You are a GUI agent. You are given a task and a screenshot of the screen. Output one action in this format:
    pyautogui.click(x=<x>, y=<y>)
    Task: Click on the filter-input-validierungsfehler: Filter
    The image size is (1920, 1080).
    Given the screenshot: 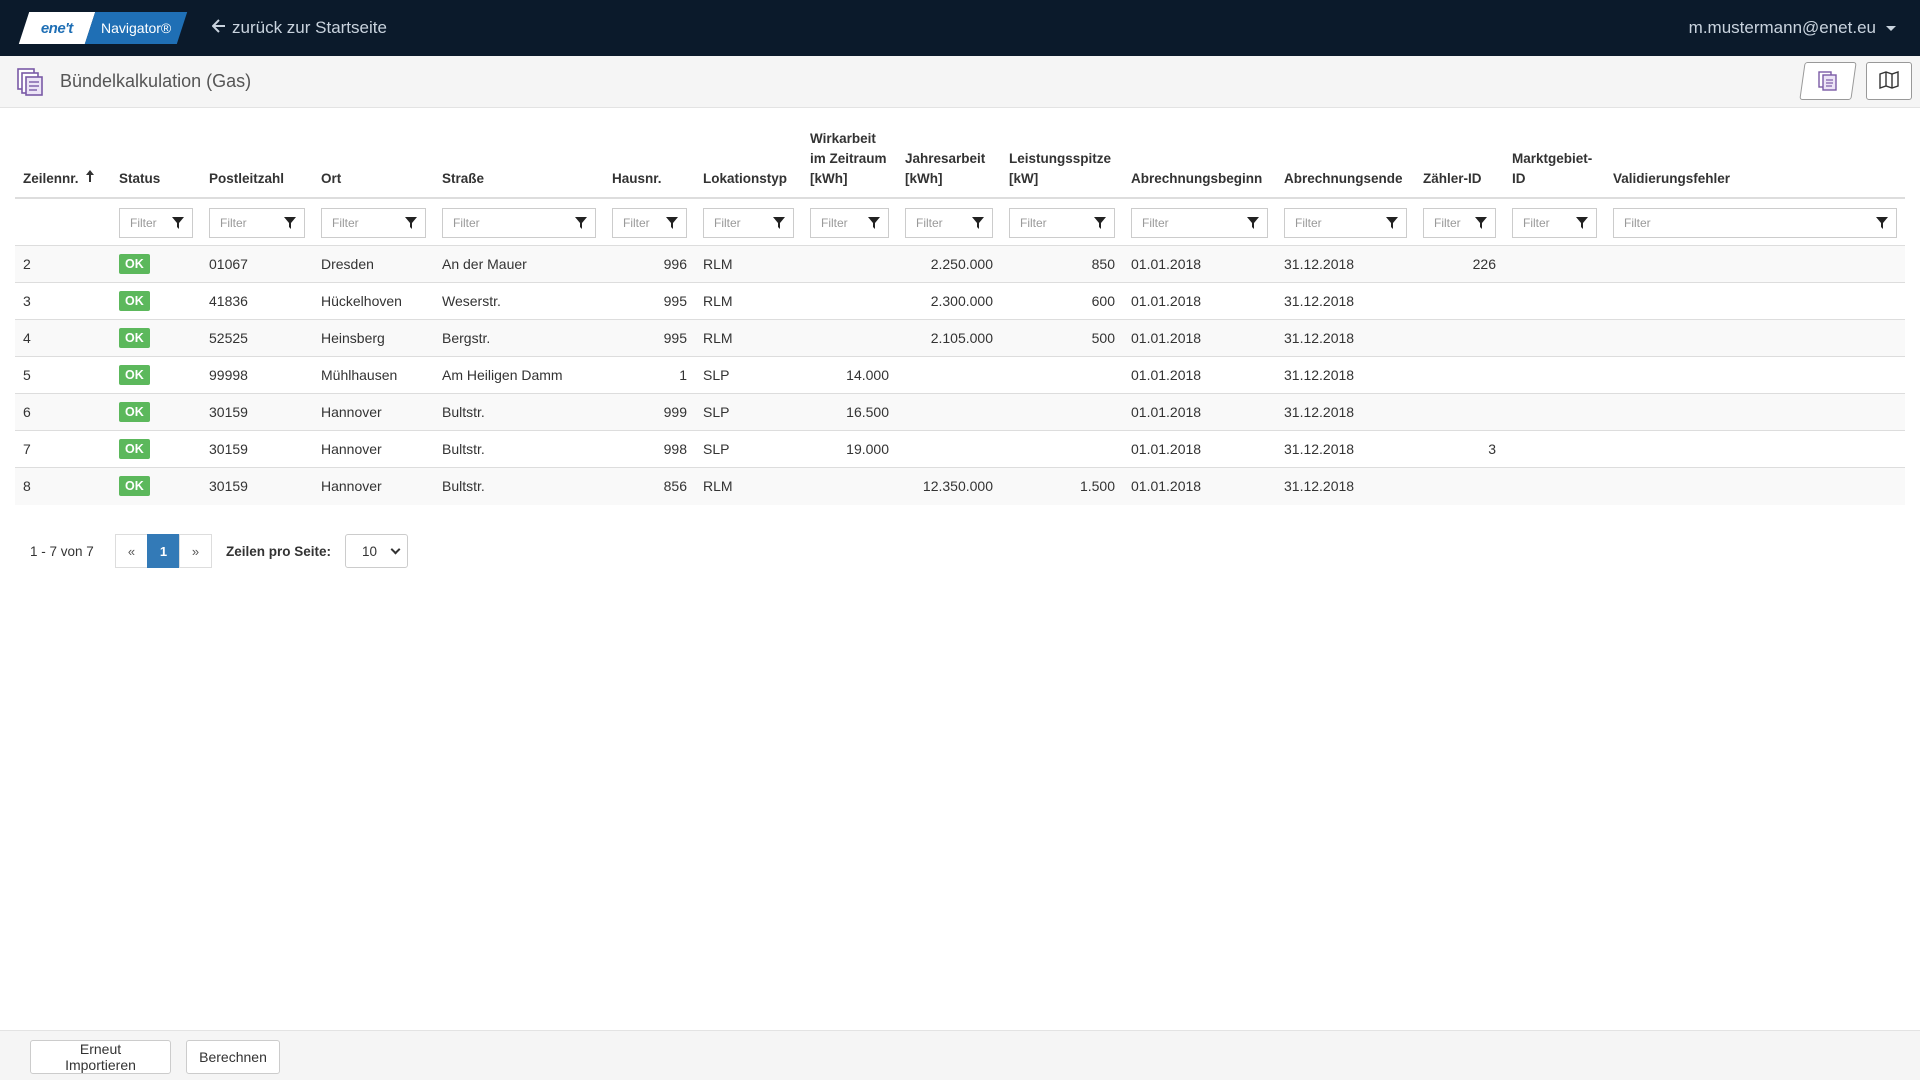 What is the action you would take?
    pyautogui.click(x=1755, y=223)
    